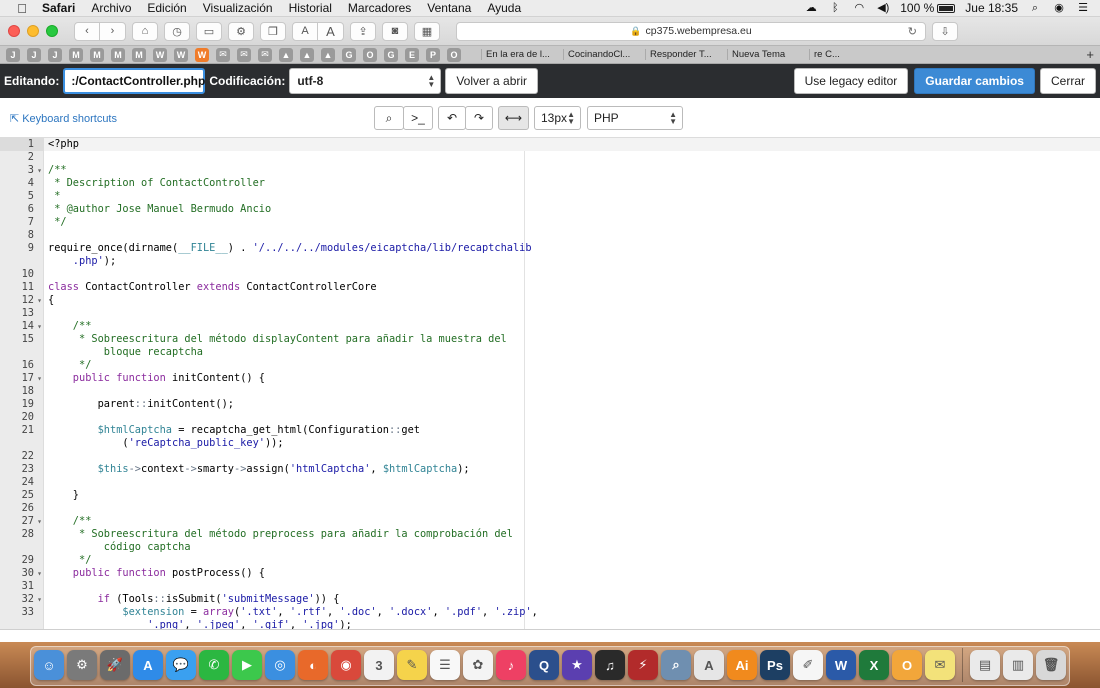 The image size is (1100, 688). What do you see at coordinates (991, 8) in the screenshot?
I see `menubar-clock: Jue 18:35` at bounding box center [991, 8].